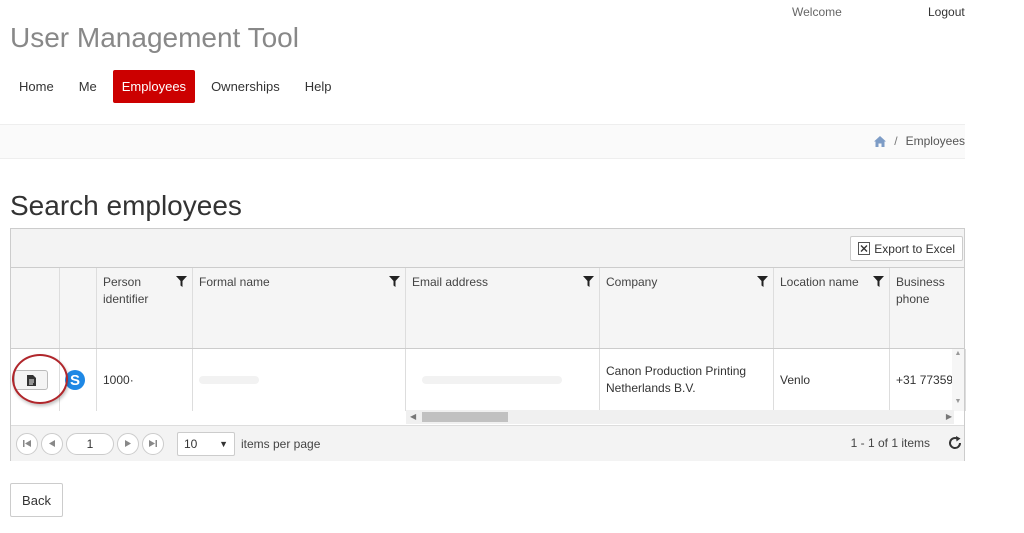 Image resolution: width=1024 pixels, height=533 pixels. What do you see at coordinates (245, 86) in the screenshot?
I see `nav-item-ownerships: Ownerships` at bounding box center [245, 86].